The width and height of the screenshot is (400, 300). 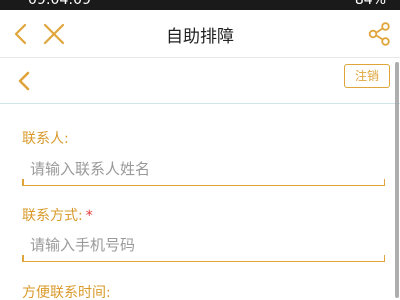 What do you see at coordinates (203, 245) in the screenshot?
I see `contact-method-input` at bounding box center [203, 245].